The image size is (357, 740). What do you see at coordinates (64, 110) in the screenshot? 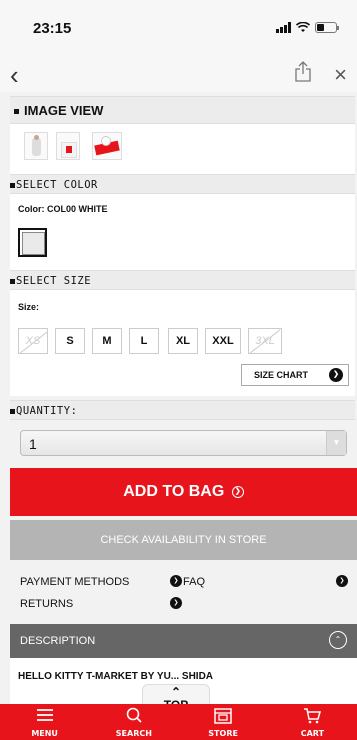
I see `image-view-title: IMAGE VIEW` at bounding box center [64, 110].